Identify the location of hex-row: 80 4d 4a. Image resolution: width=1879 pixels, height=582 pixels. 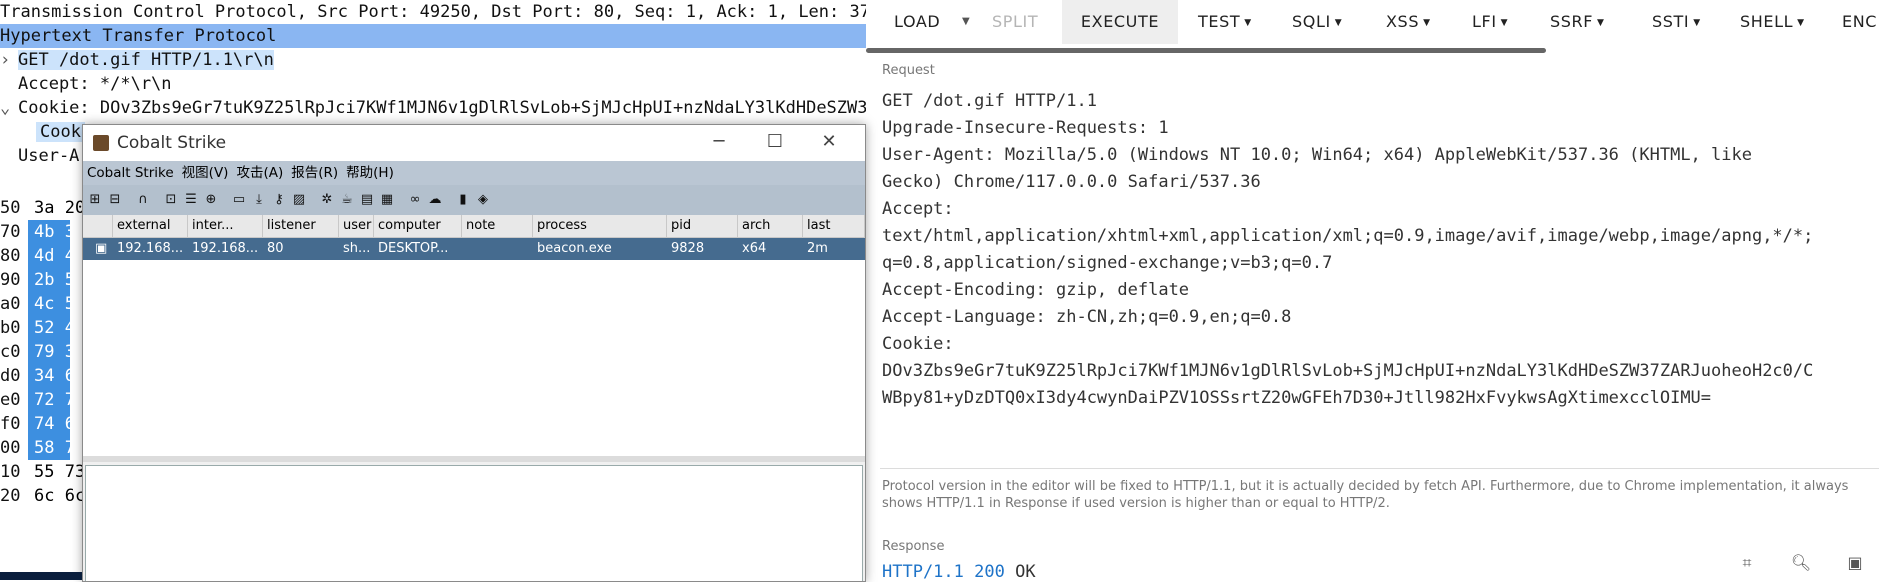
(42, 256).